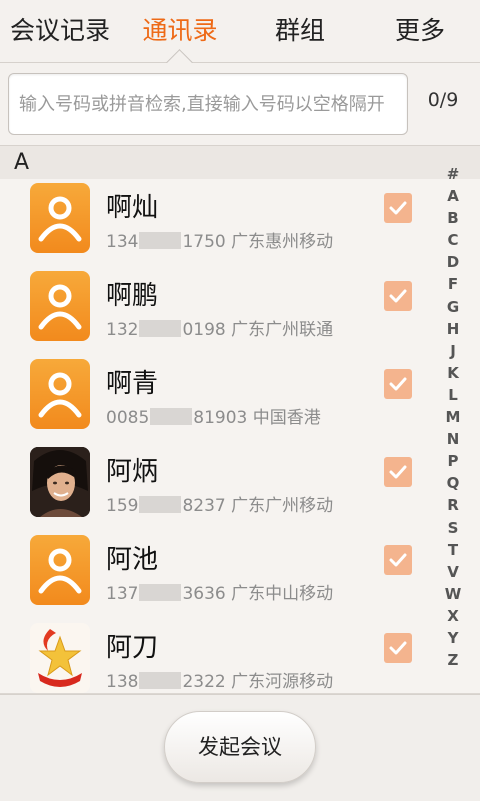  I want to click on phone-suffix: 3636, so click(204, 594).